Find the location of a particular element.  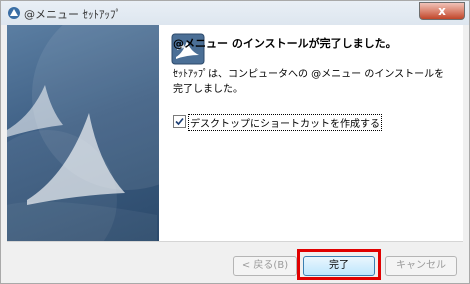

completion-heading: @メニュー のインストールが完了しました。 is located at coordinates (285, 43).